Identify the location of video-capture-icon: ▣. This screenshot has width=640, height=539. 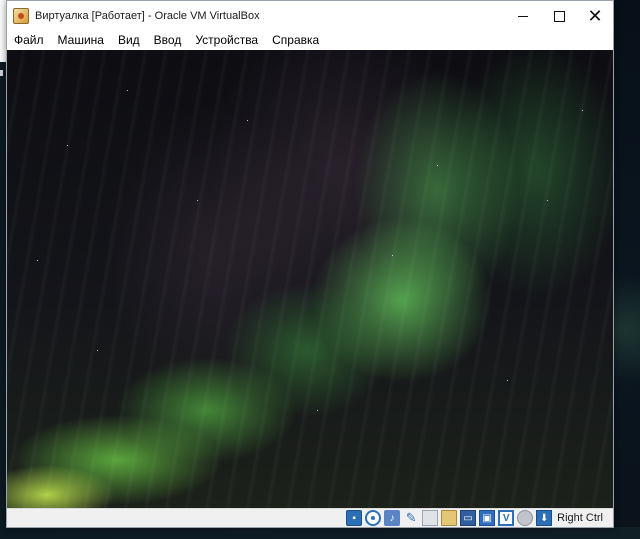
(487, 518).